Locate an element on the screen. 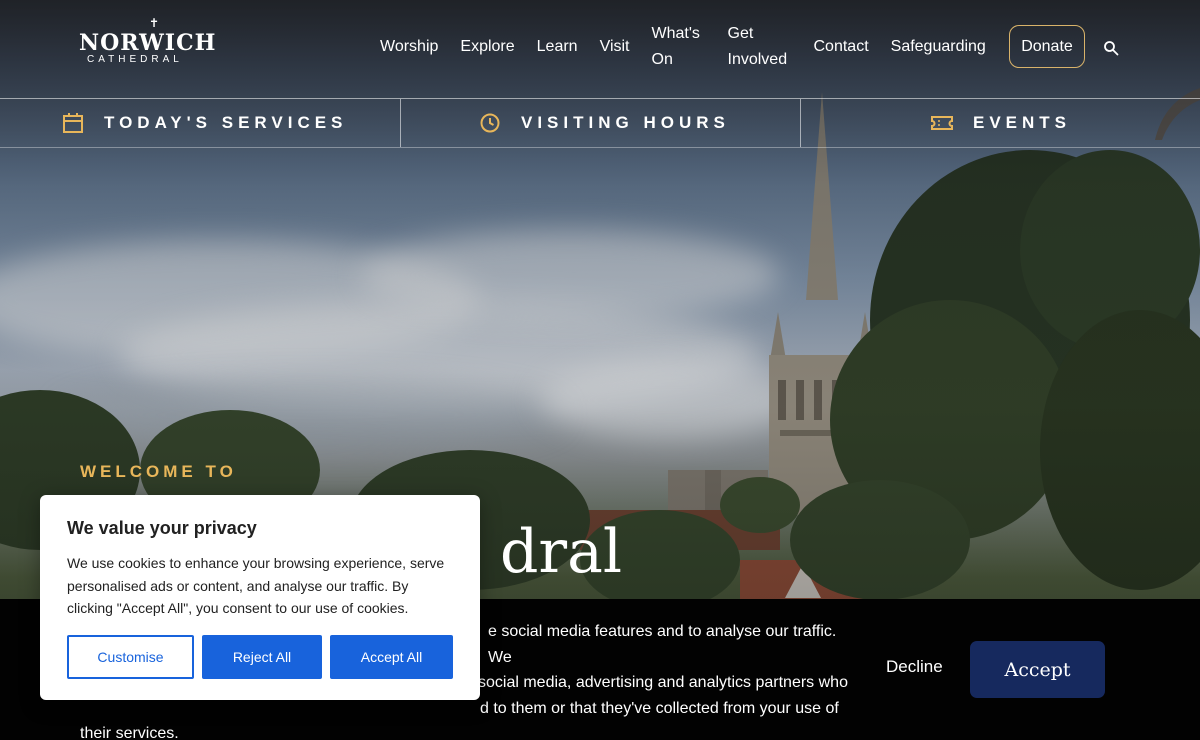 This screenshot has height=740, width=1200. donate-button: Donate is located at coordinates (1047, 46).